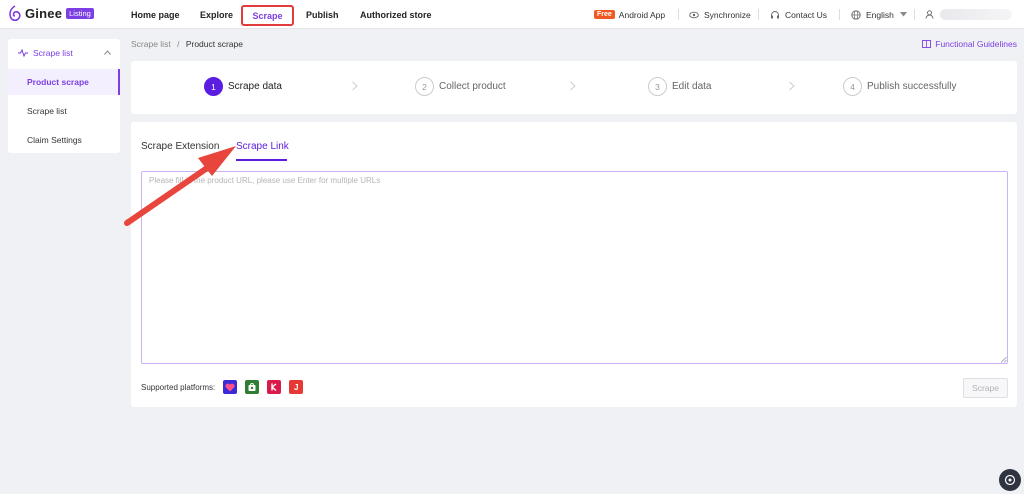 The width and height of the screenshot is (1024, 494). I want to click on scrape-button: Scrape, so click(985, 388).